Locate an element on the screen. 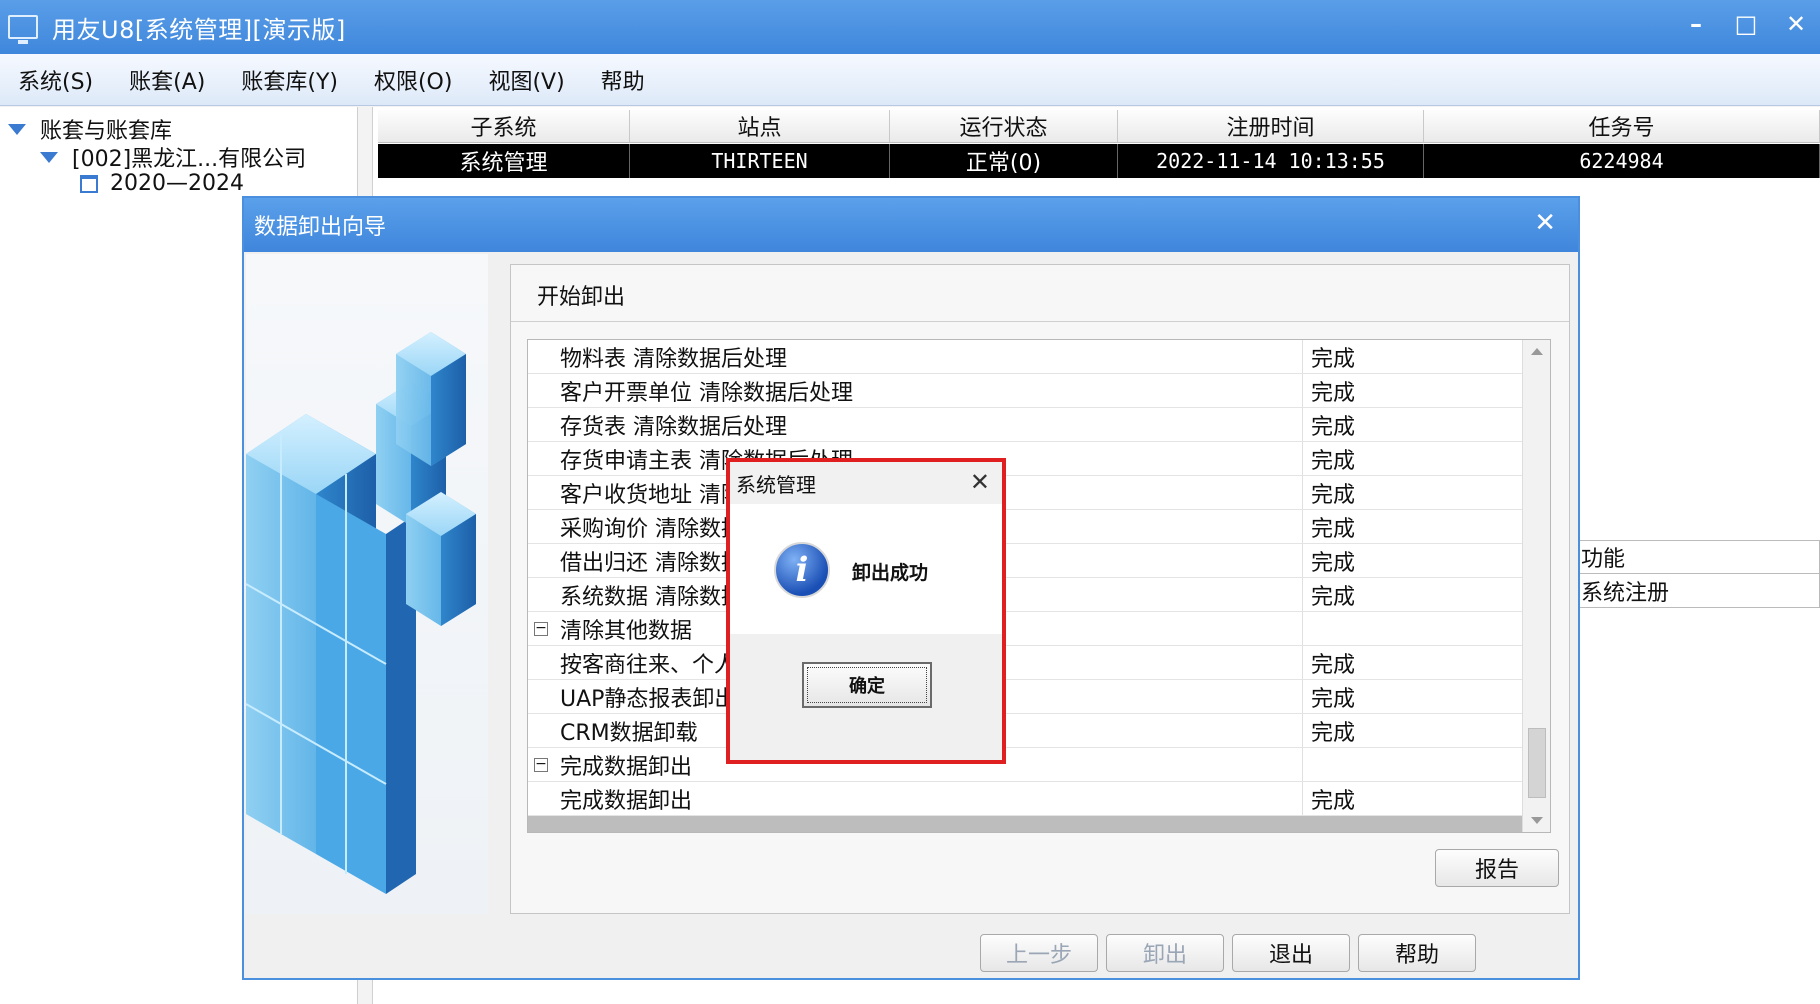  menu-bar: 系统(S) 账套(A) 账套库(Y) 权限(O) 视图(V) 帮助 is located at coordinates (910, 80).